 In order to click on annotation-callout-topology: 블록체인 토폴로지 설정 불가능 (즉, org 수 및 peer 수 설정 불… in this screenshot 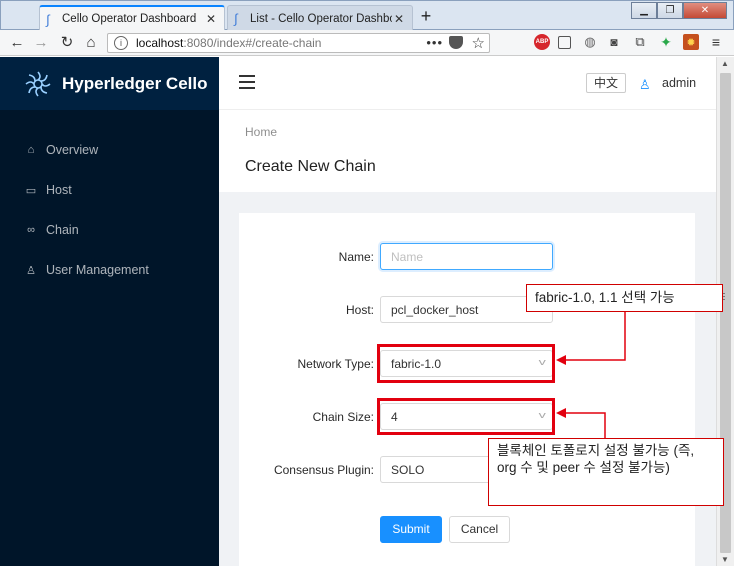, I will do `click(606, 472)`.